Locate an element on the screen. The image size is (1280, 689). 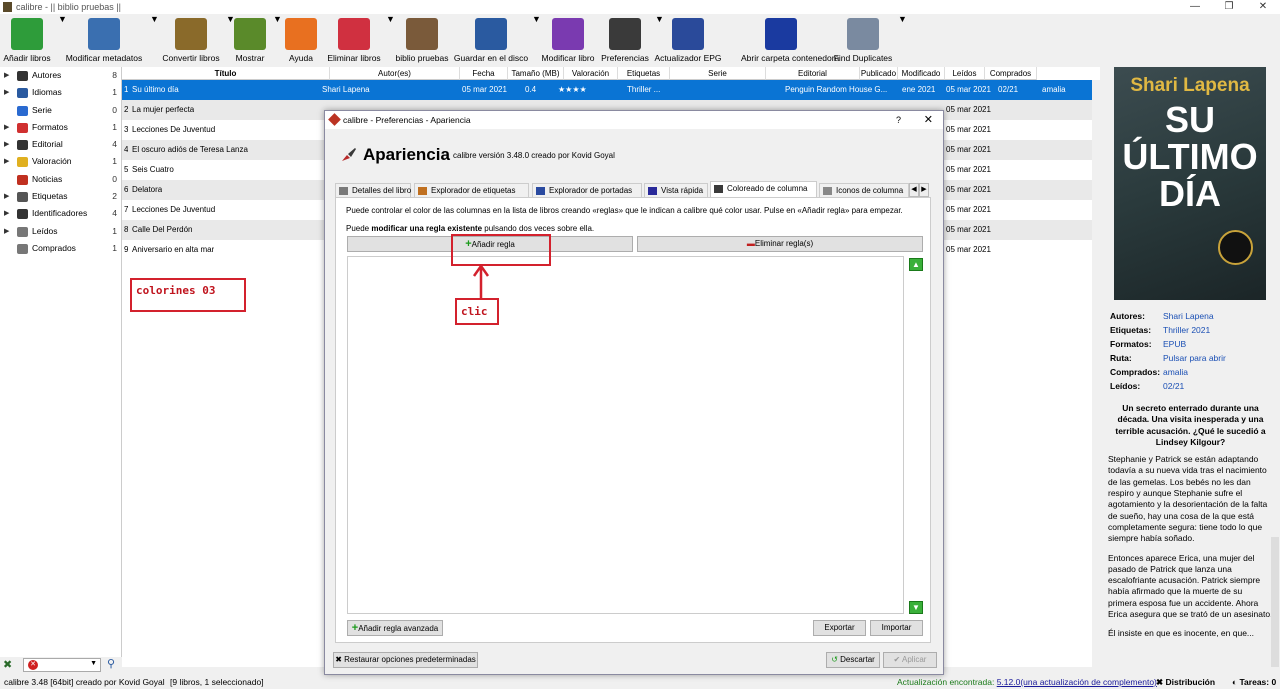
column-header: Comprados is located at coordinates (1011, 73).